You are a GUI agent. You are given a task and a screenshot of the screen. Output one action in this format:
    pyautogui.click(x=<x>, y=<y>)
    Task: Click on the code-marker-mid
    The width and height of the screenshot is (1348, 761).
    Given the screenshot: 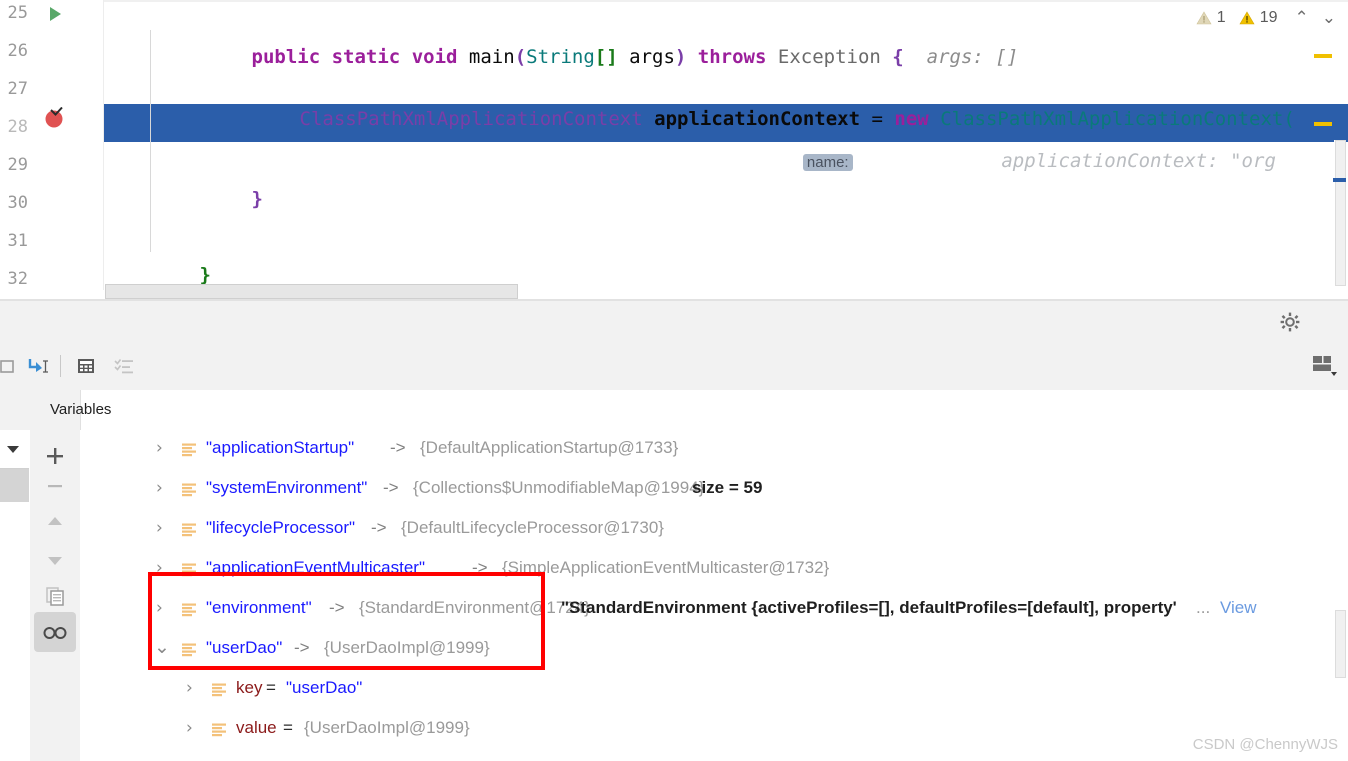 What is the action you would take?
    pyautogui.click(x=1323, y=124)
    